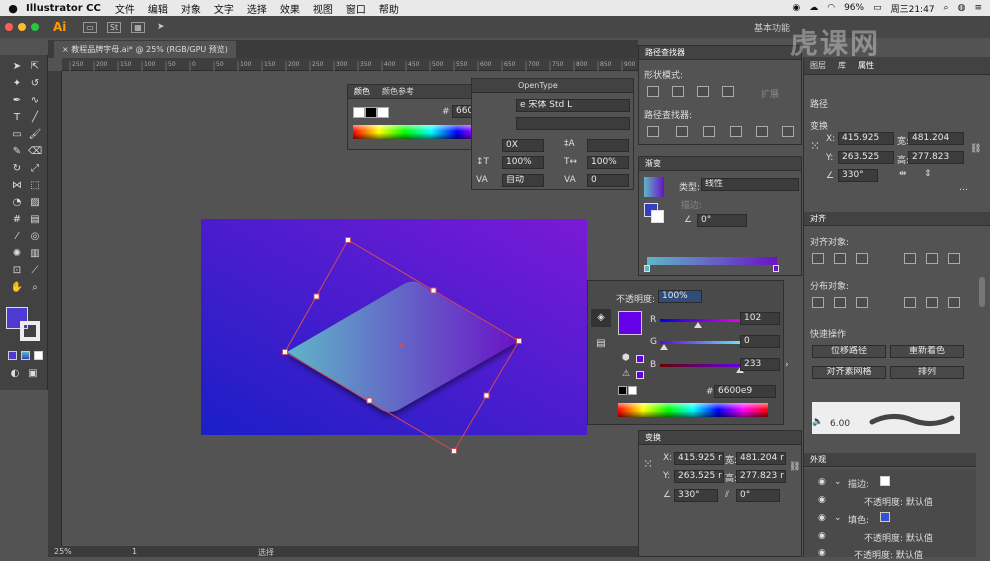 The width and height of the screenshot is (990, 561). What do you see at coordinates (693, 410) in the screenshot?
I see `popup-color-spectrum` at bounding box center [693, 410].